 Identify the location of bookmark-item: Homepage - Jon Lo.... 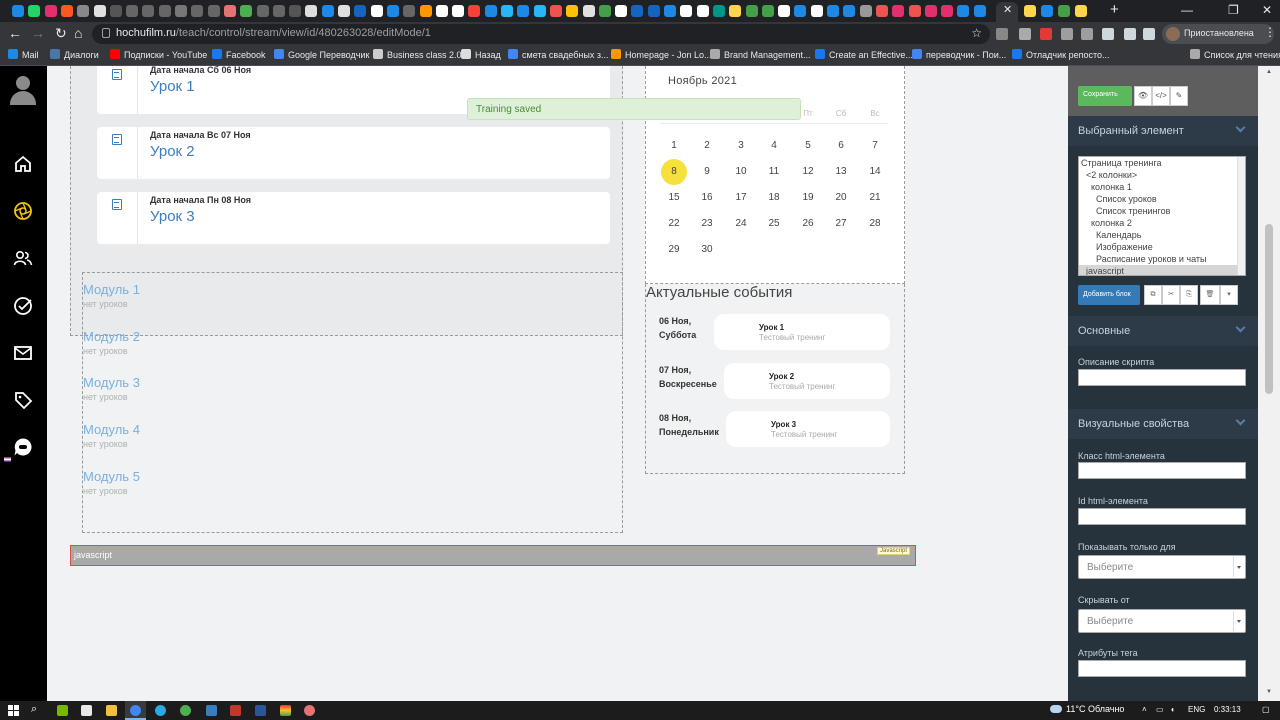
(661, 54).